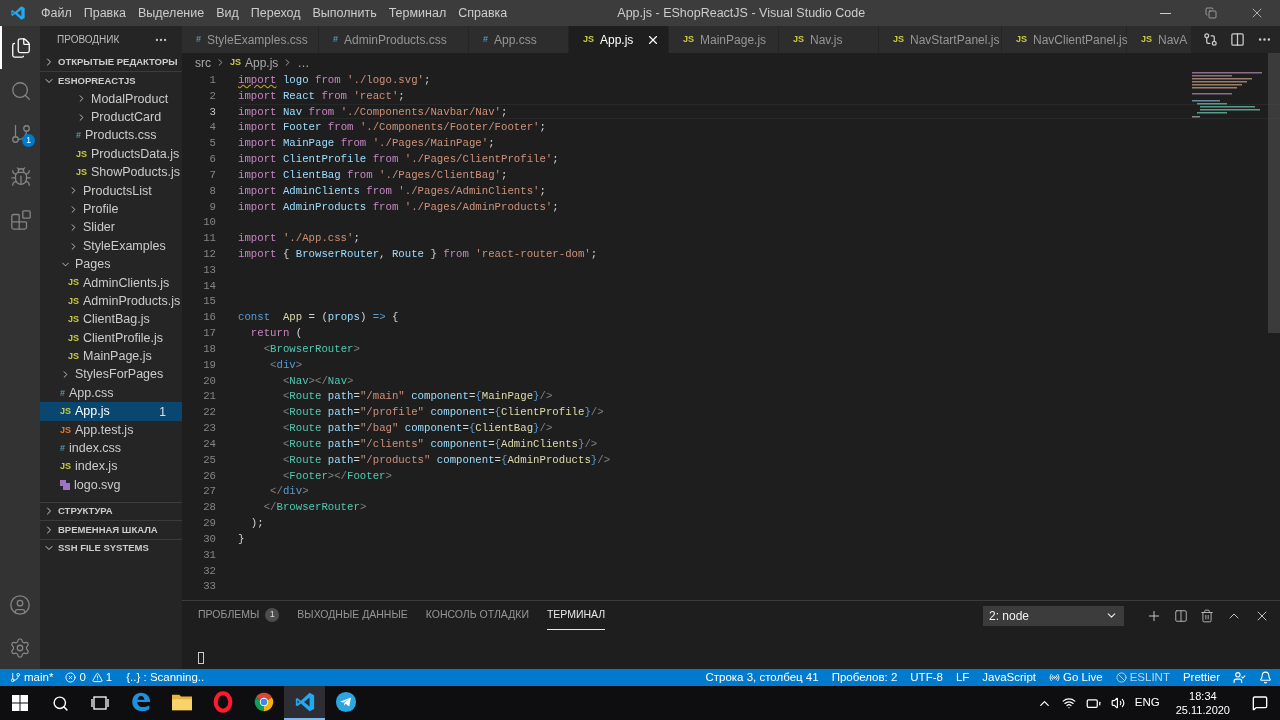 The image size is (1280, 720). Describe the element at coordinates (209, 223) in the screenshot. I see `line-number: 10` at that location.